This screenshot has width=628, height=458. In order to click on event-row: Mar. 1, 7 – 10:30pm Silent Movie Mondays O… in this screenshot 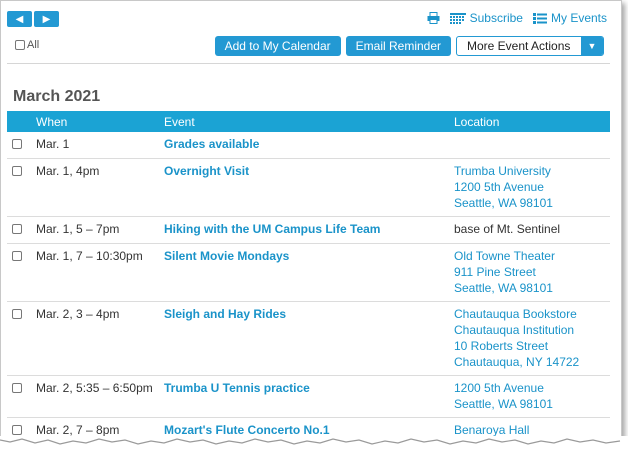, I will do `click(308, 273)`.